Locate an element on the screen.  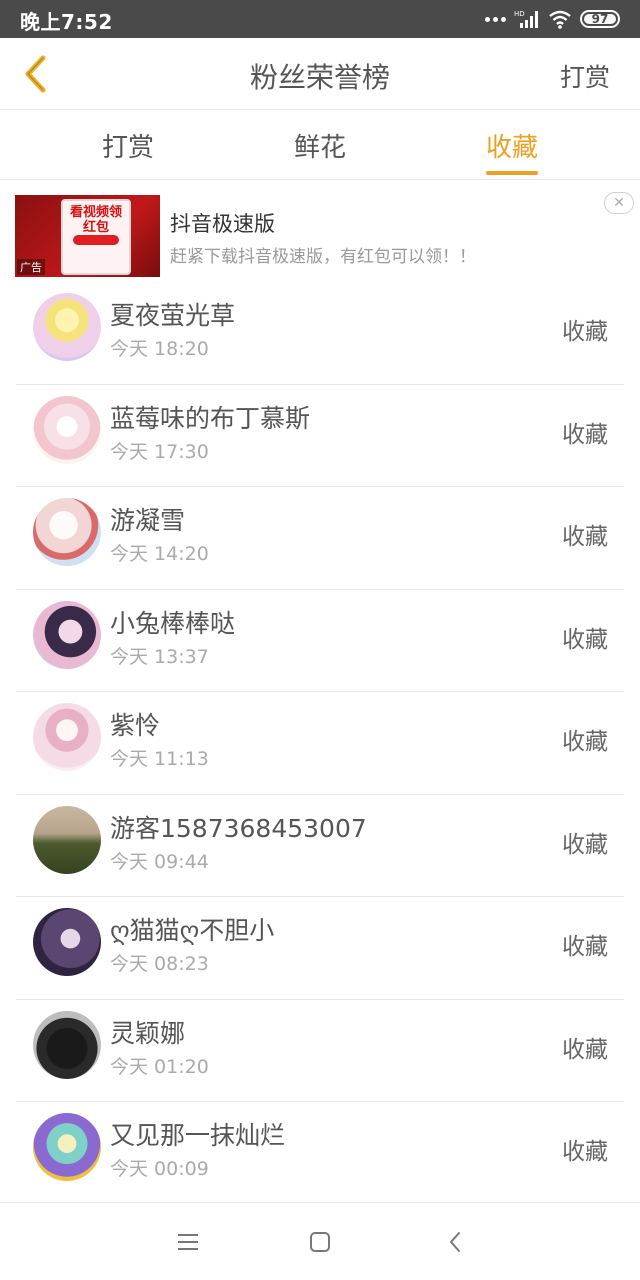
back-arrow-icon is located at coordinates (455, 1242).